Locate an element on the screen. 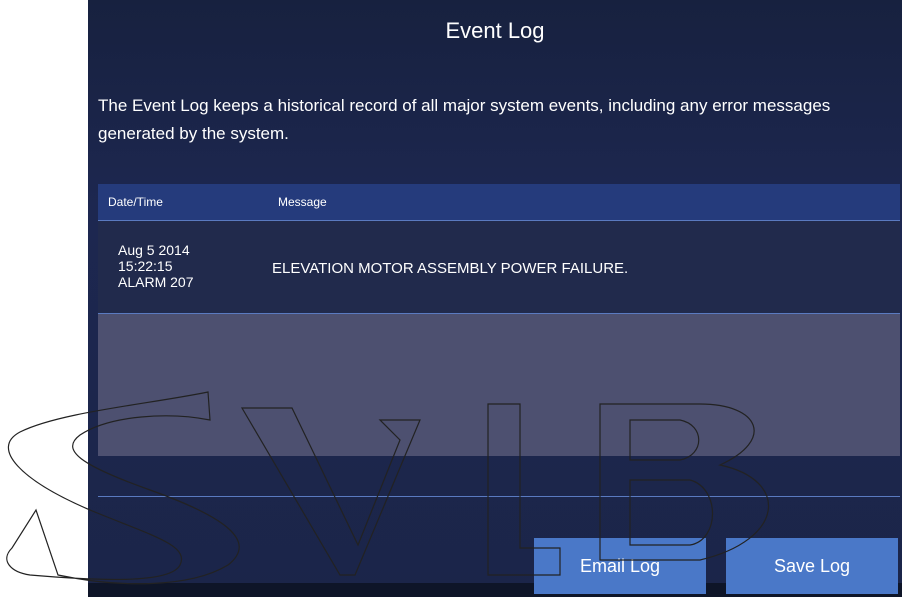  event-date: Aug 5 2014 is located at coordinates (154, 250).